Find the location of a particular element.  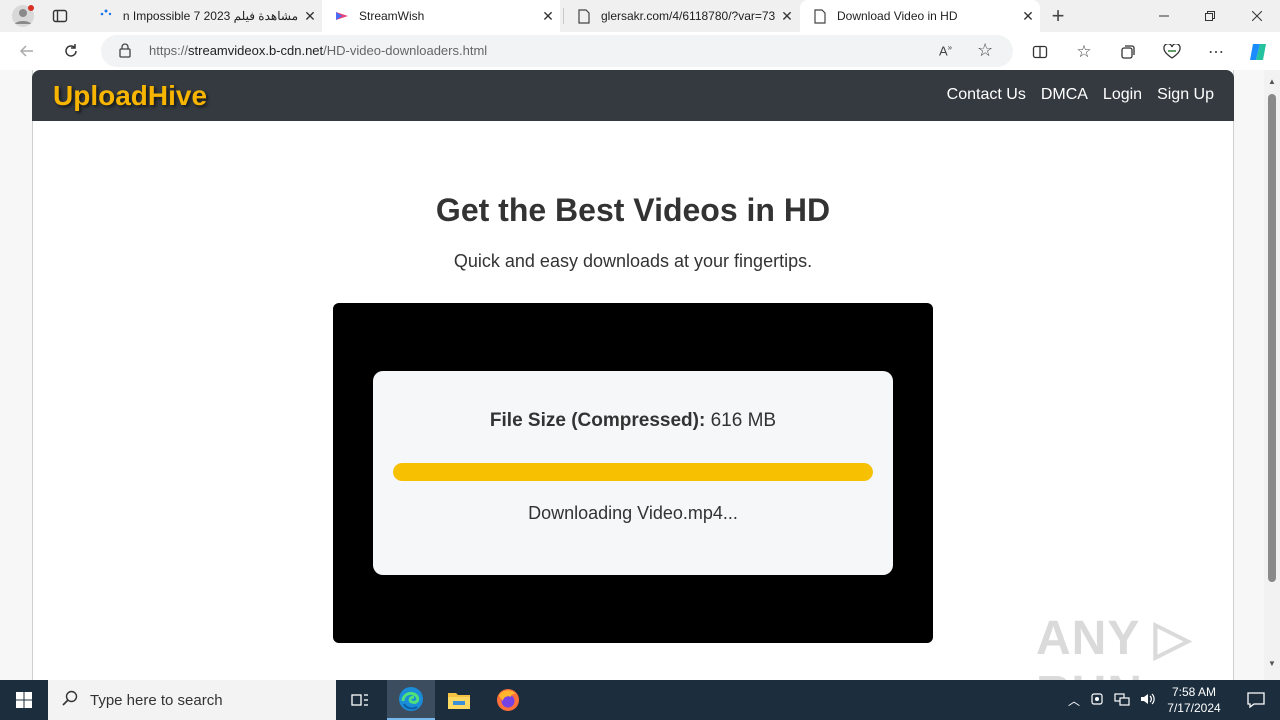

scroll-down-arrow-icon: ▼ is located at coordinates (1272, 664).